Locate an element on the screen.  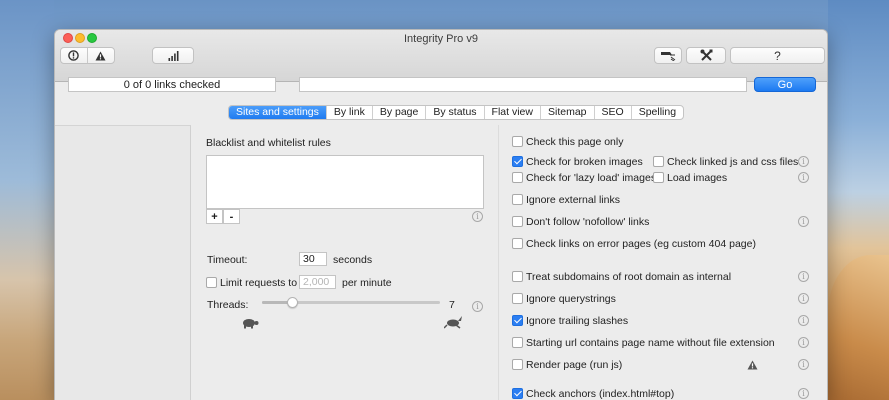
info-circle-icon is located at coordinates (74, 55).